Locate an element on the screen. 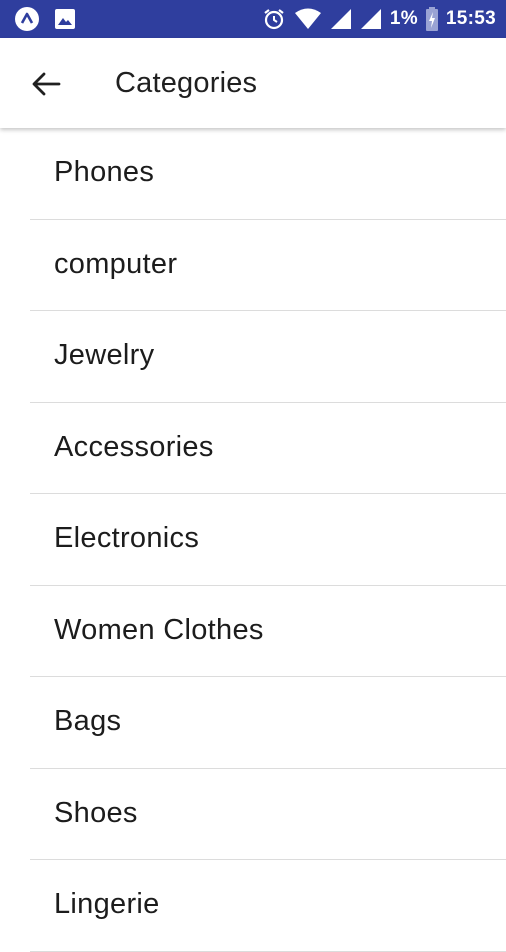 The height and width of the screenshot is (952, 506). battery-charging-icon is located at coordinates (431, 19).